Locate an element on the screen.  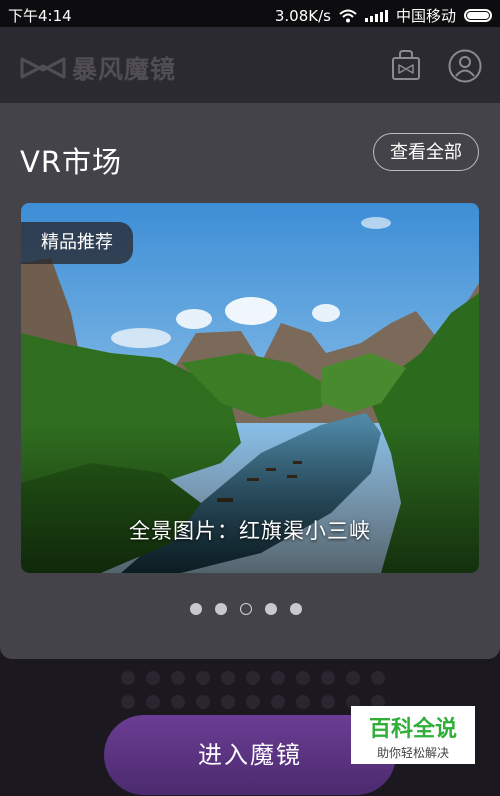
network-speed: 3.08K/s is located at coordinates (302, 15).